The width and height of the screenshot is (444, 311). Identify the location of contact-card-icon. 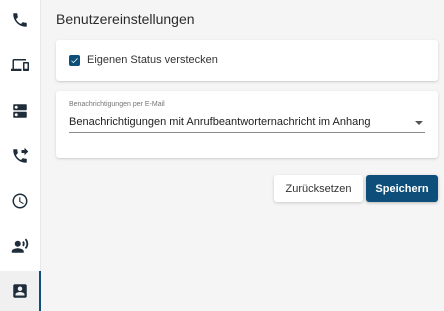
(20, 291).